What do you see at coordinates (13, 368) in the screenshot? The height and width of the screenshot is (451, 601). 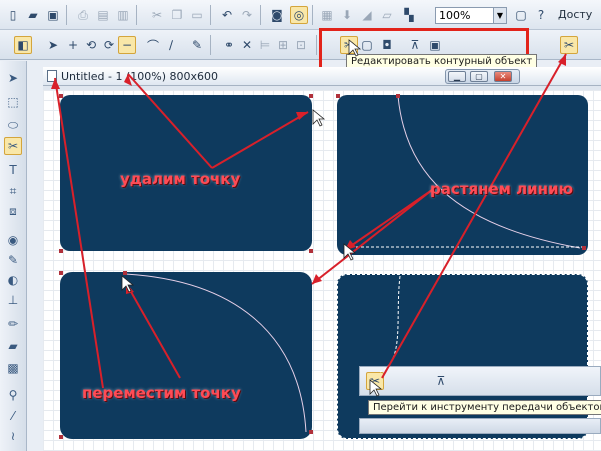 I see `texture-tool-icon: ▩` at bounding box center [13, 368].